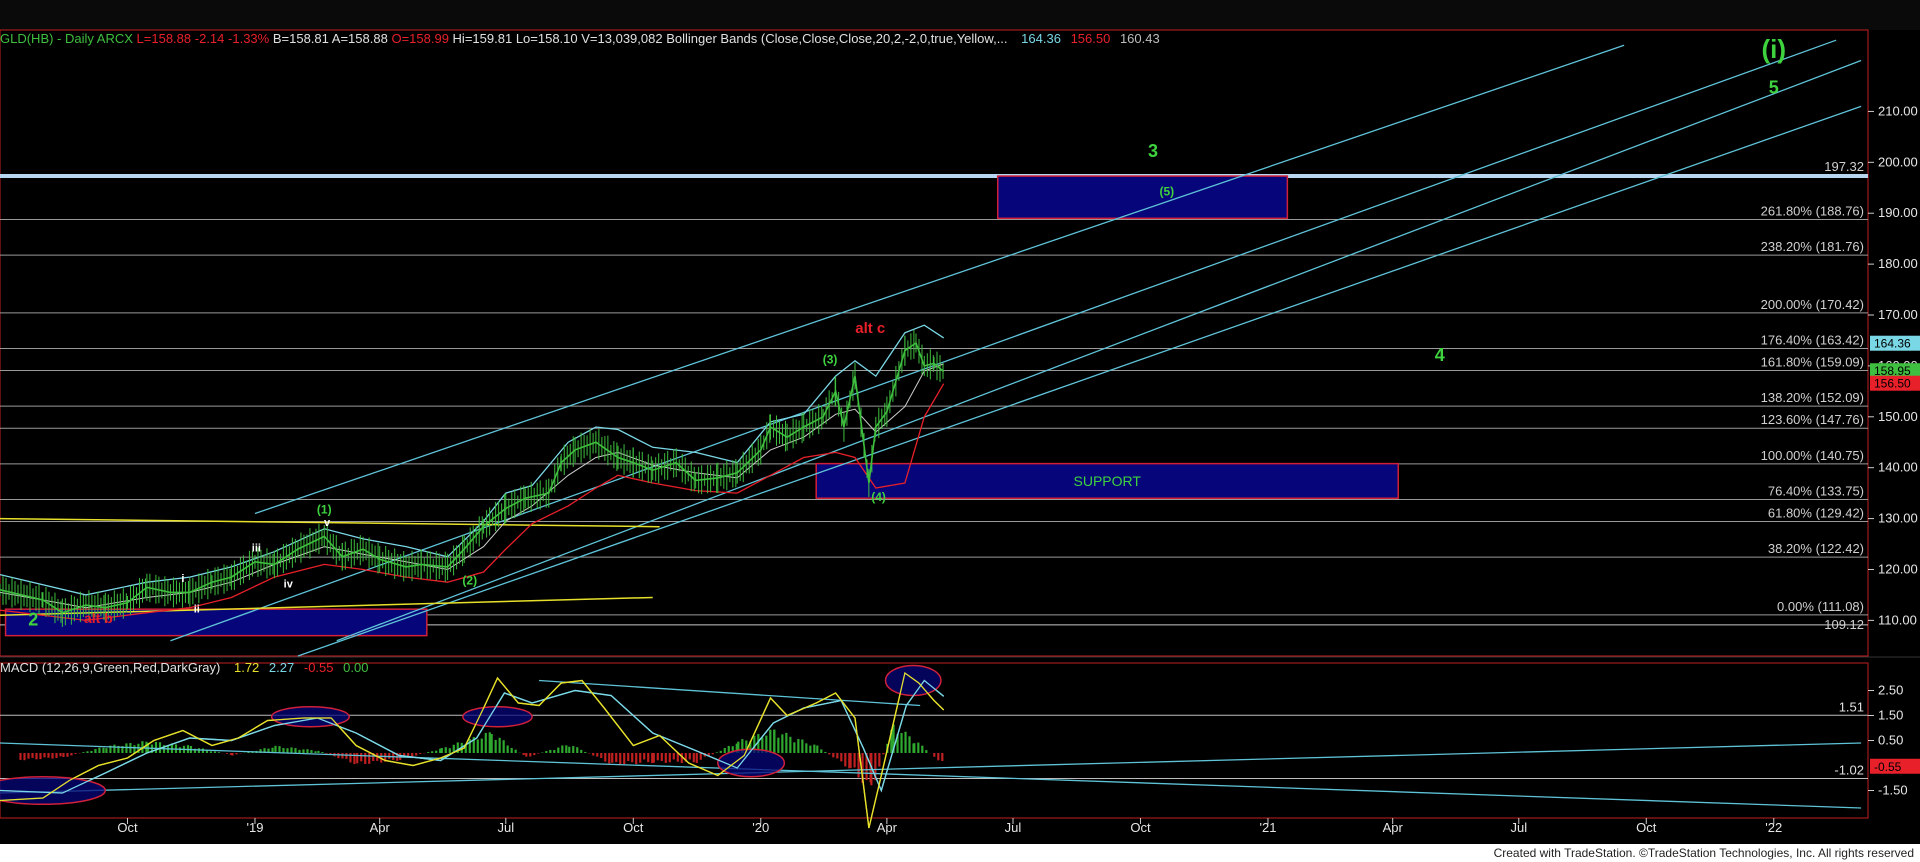 The height and width of the screenshot is (862, 1920). Describe the element at coordinates (66, 38) in the screenshot. I see `symbol-label: GLD(HB) - Daily ARCX` at that location.